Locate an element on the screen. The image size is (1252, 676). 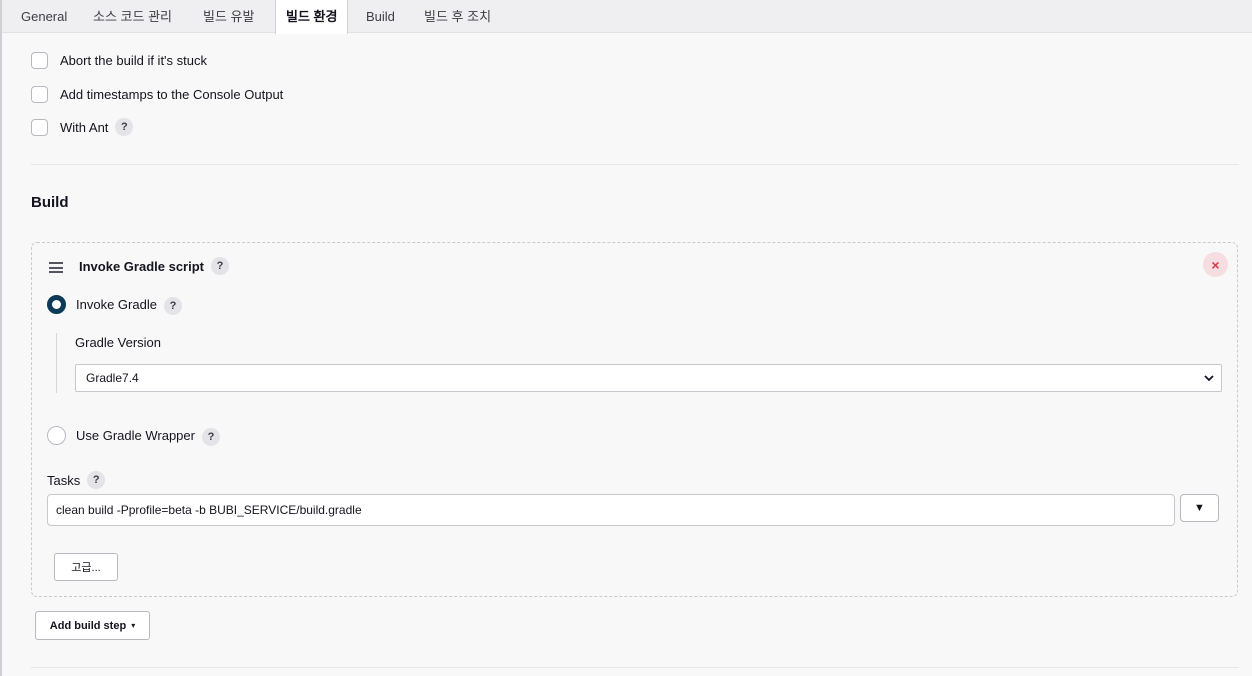
abort-if-stuck-label: Abort the build if it's stuck is located at coordinates (133, 60).